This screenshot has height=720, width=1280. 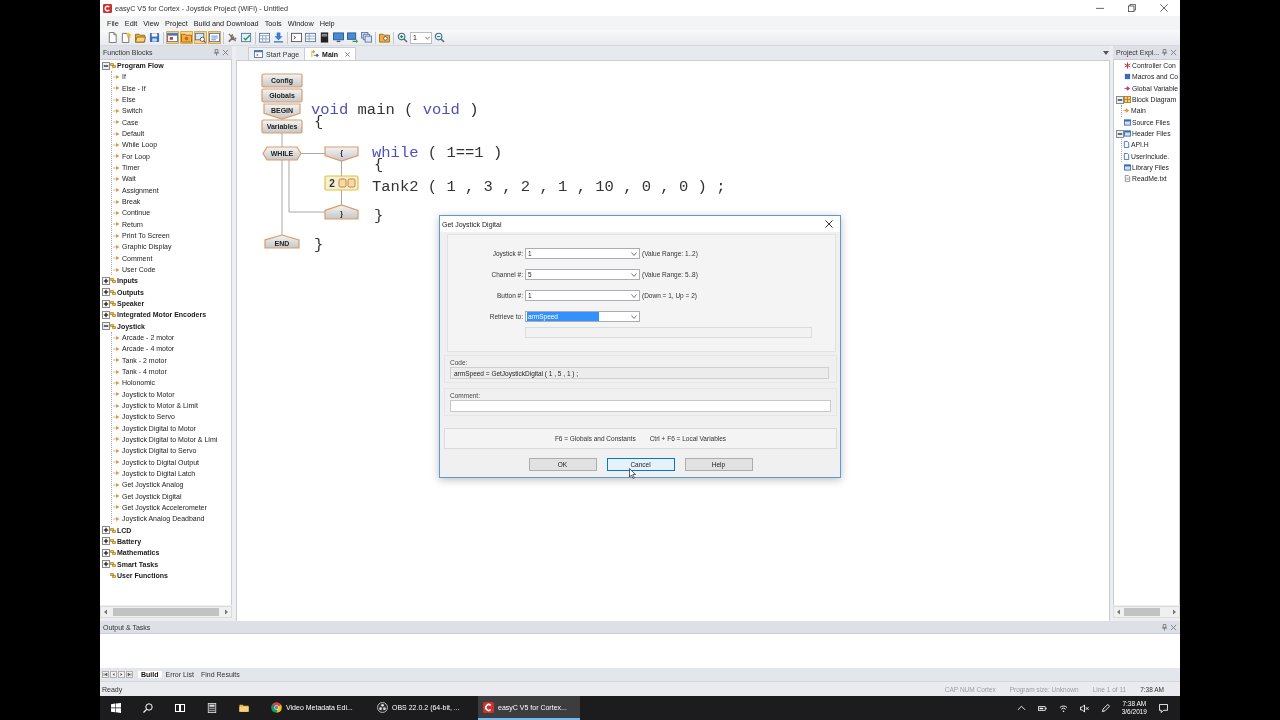 I want to click on page-star-icon, so click(x=126, y=37).